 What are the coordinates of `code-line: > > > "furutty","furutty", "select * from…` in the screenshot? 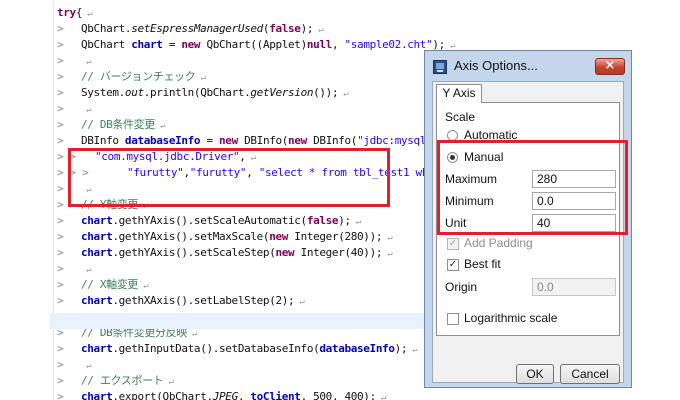 It's located at (257, 173).